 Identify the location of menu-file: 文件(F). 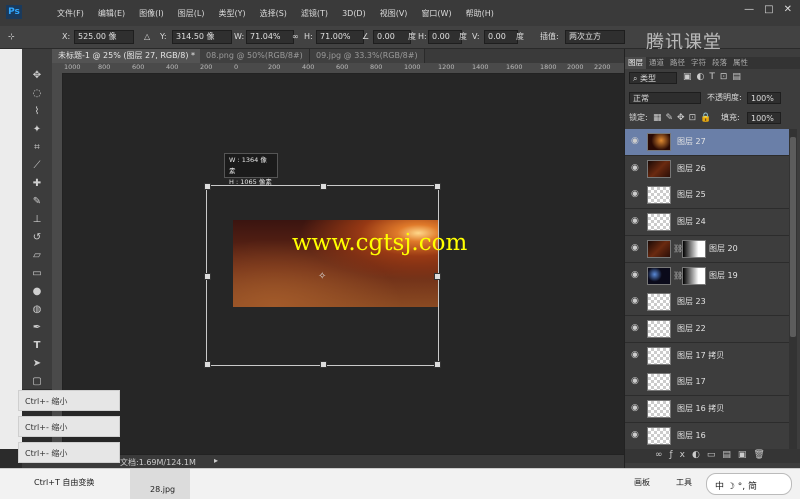
(70, 13).